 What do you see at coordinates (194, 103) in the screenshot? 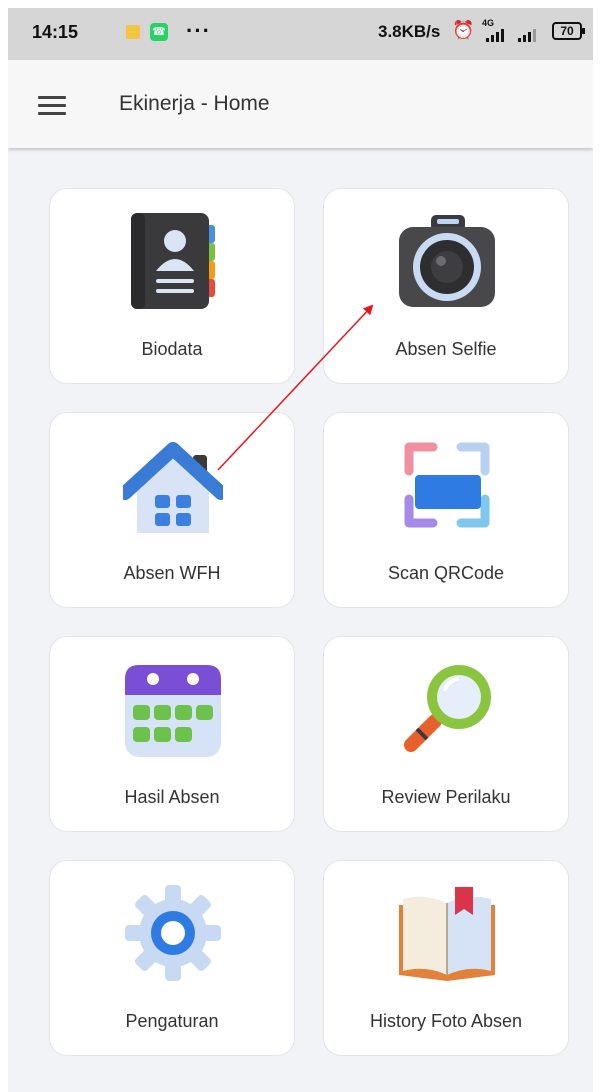
I see `page-title: Ekinerja - Home` at bounding box center [194, 103].